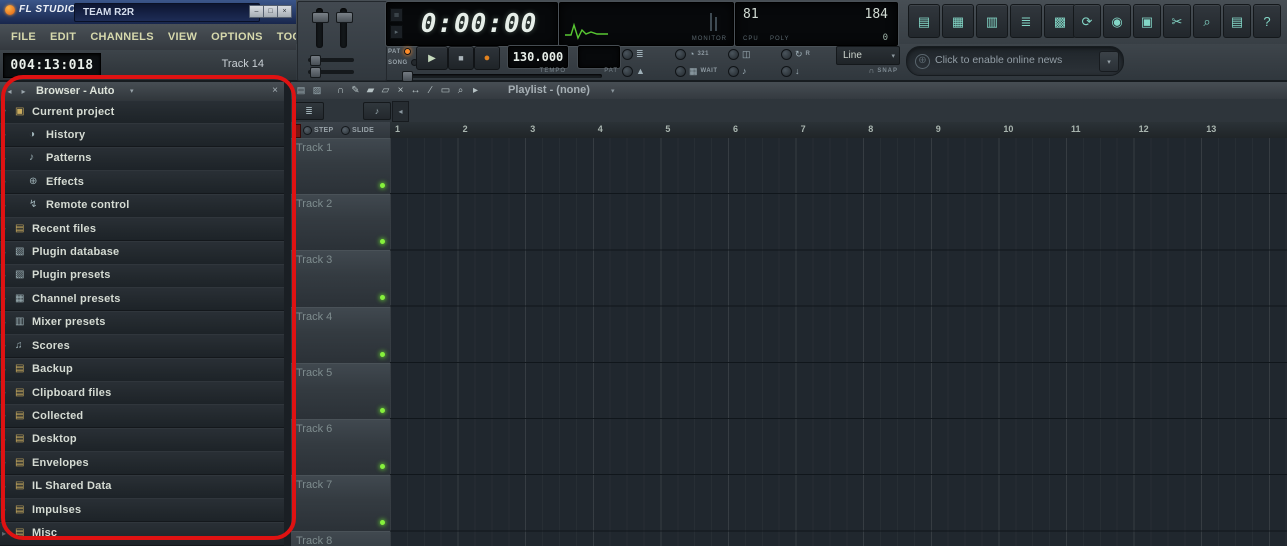  What do you see at coordinates (142, 510) in the screenshot?
I see `browser-item-impulses: ▸ ▤ Impulses` at bounding box center [142, 510].